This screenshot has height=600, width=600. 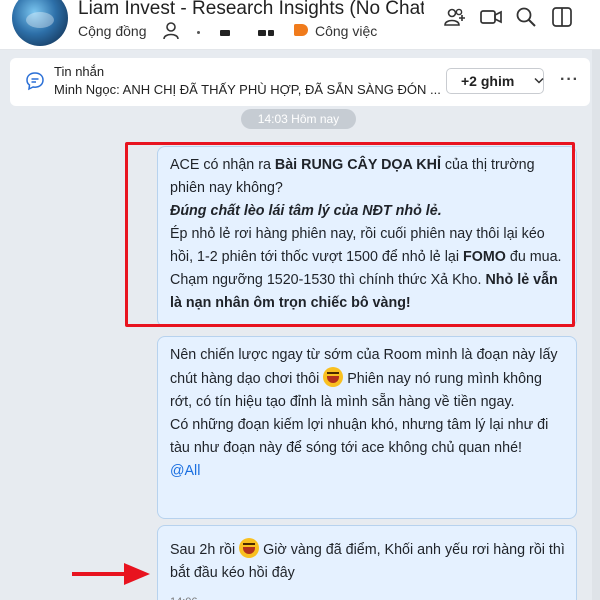 I want to click on person-icon, so click(x=171, y=31).